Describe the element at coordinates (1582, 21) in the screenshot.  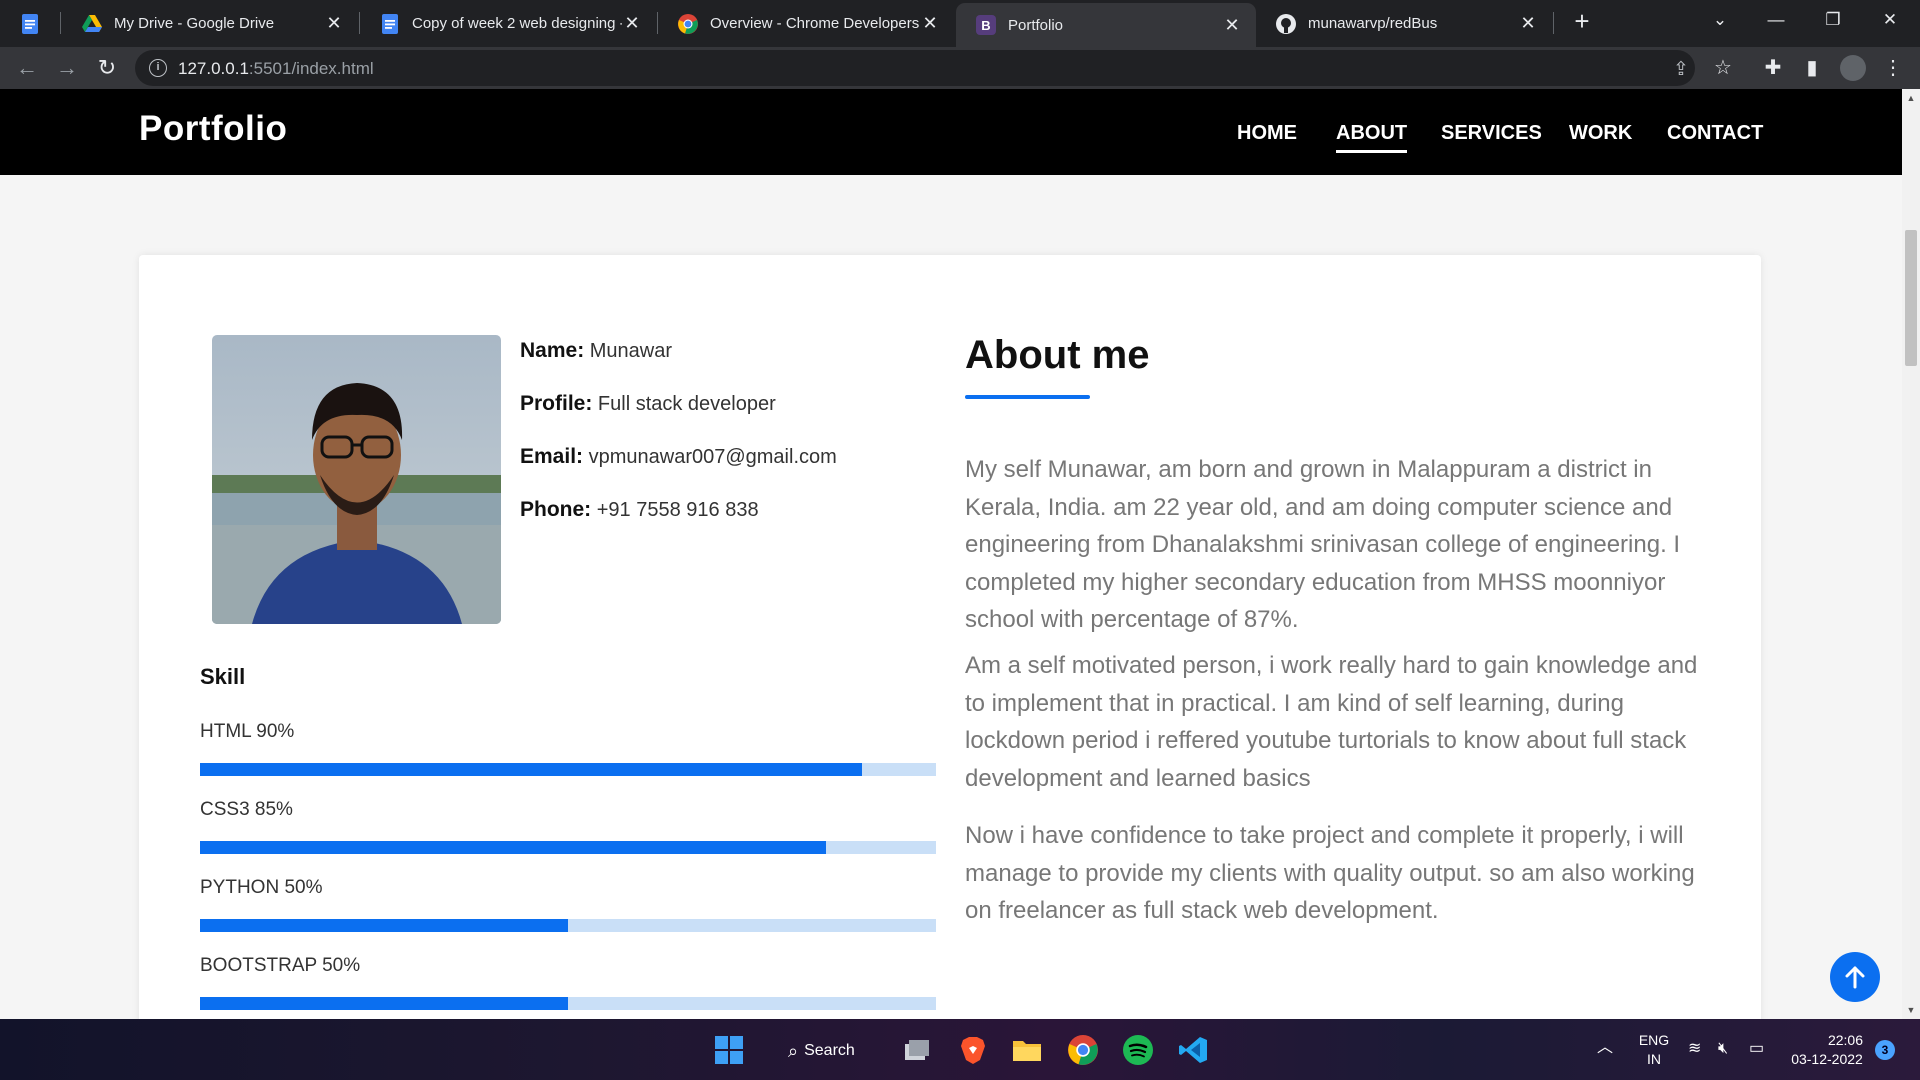
I see `new-tab-plus-icon: +` at that location.